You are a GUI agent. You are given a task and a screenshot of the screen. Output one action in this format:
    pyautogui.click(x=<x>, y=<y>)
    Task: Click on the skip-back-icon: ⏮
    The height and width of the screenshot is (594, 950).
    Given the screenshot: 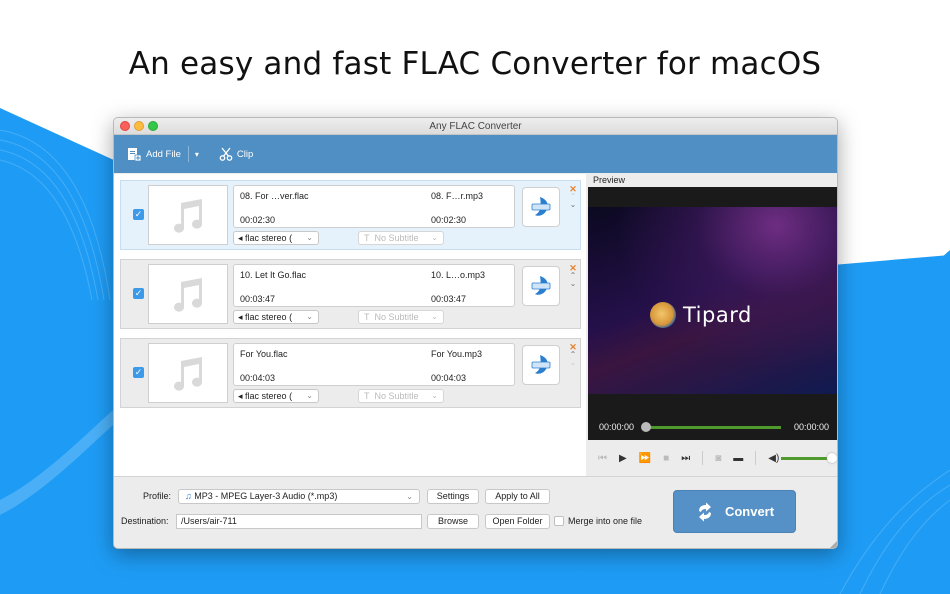 What is the action you would take?
    pyautogui.click(x=602, y=458)
    